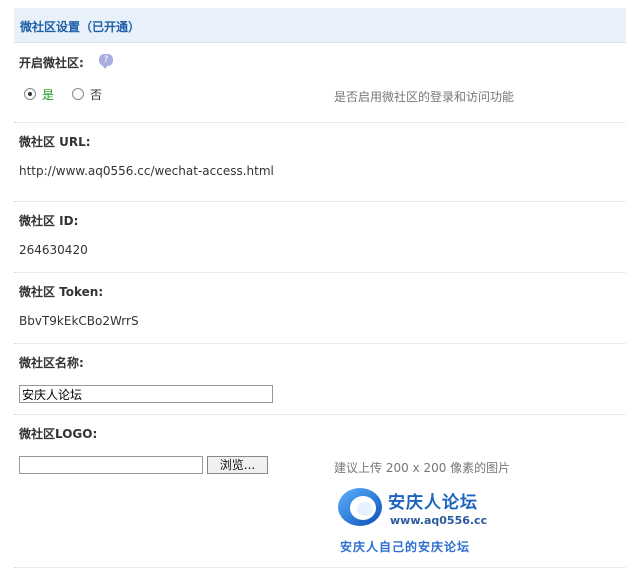  Describe the element at coordinates (424, 97) in the screenshot. I see `enable-hint: 是否启用微社区的登录和访问功能` at that location.